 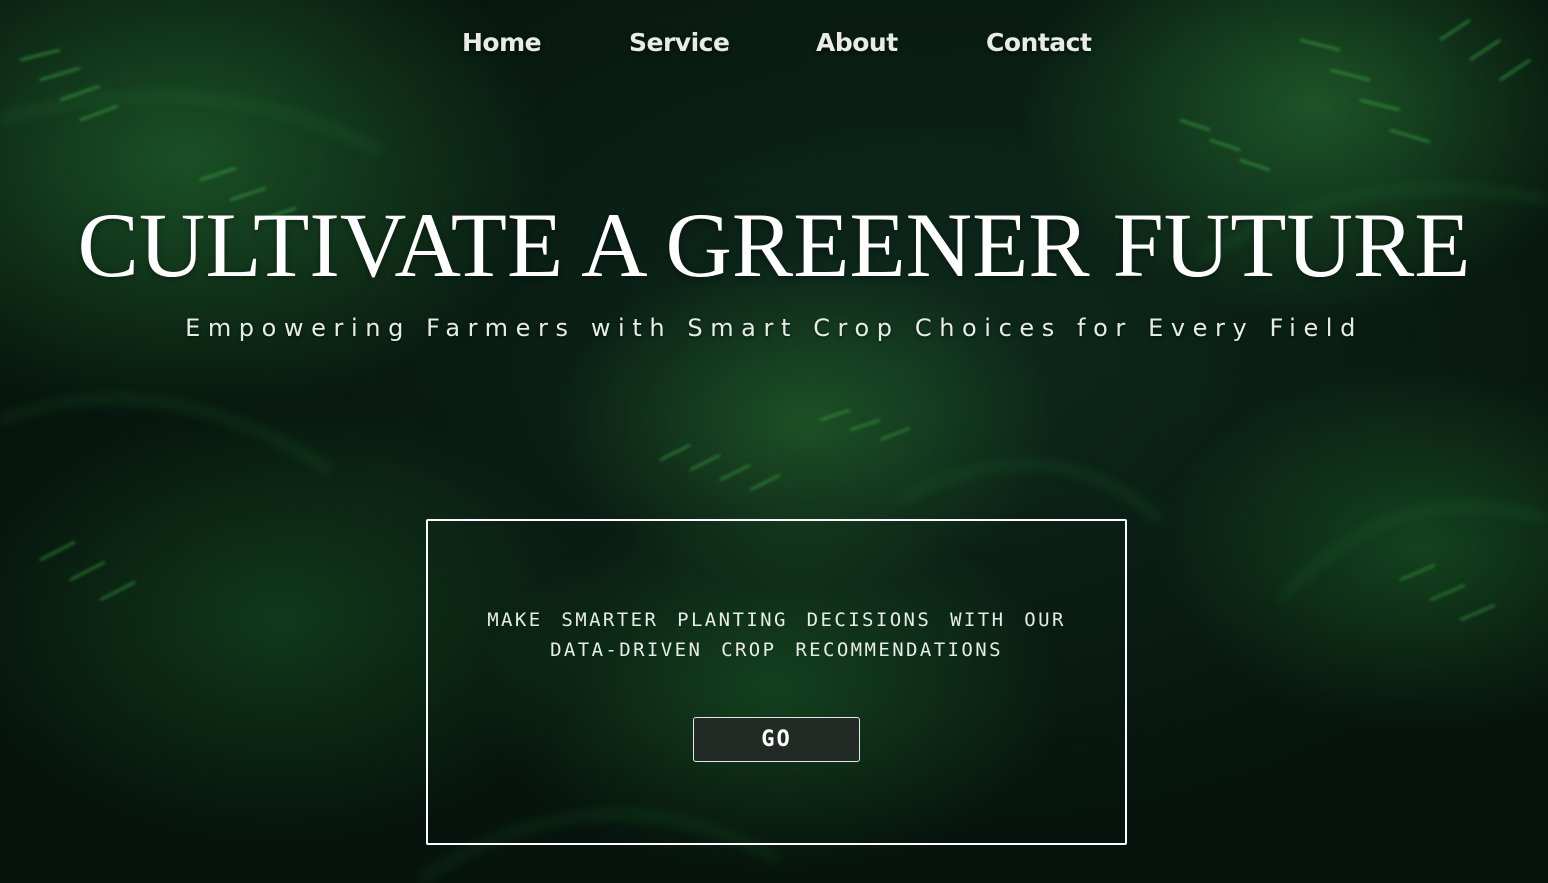 I want to click on hero-headline: CULTIVATE A GREENER FUTURE, so click(x=774, y=245).